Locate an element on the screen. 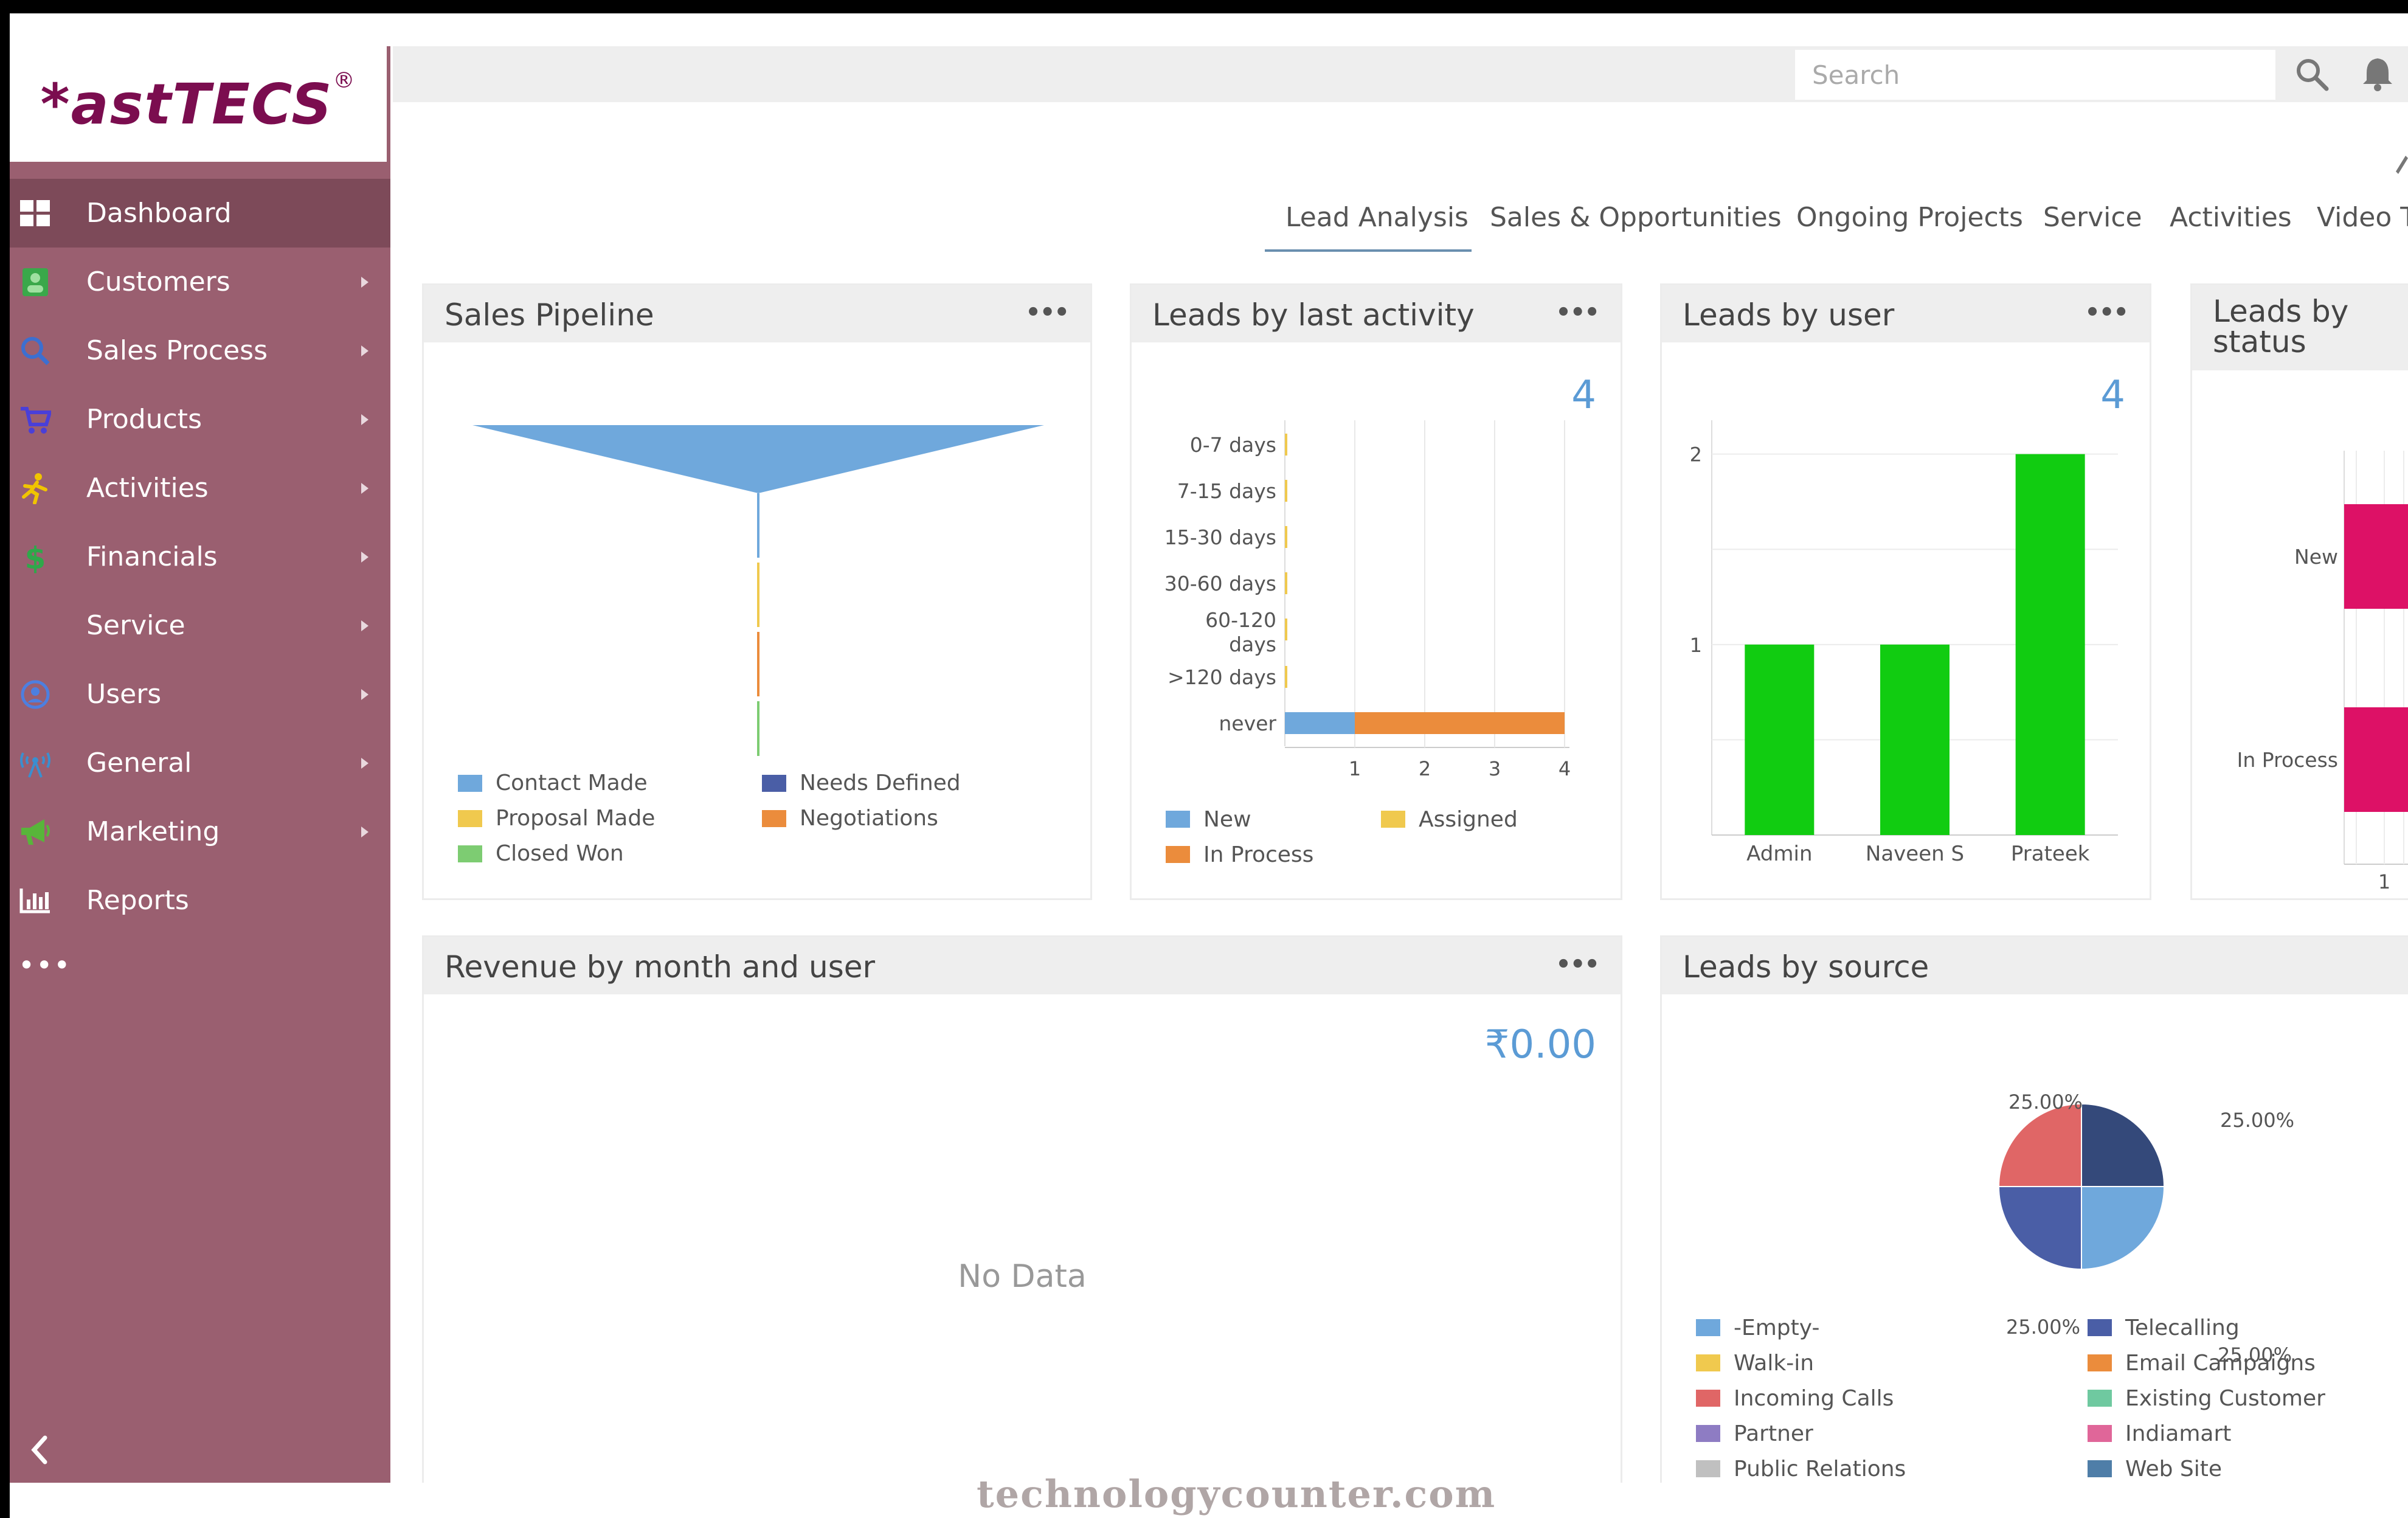 Image resolution: width=2408 pixels, height=1518 pixels. no-data-message: No Data is located at coordinates (1022, 1276).